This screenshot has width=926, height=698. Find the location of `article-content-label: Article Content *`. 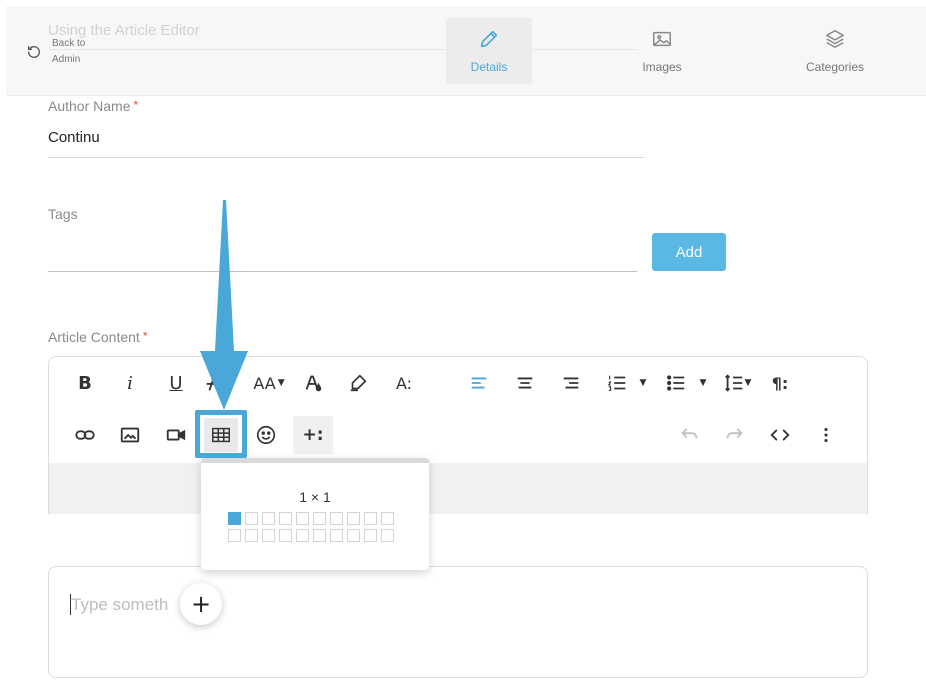

article-content-label: Article Content * is located at coordinates (98, 337).